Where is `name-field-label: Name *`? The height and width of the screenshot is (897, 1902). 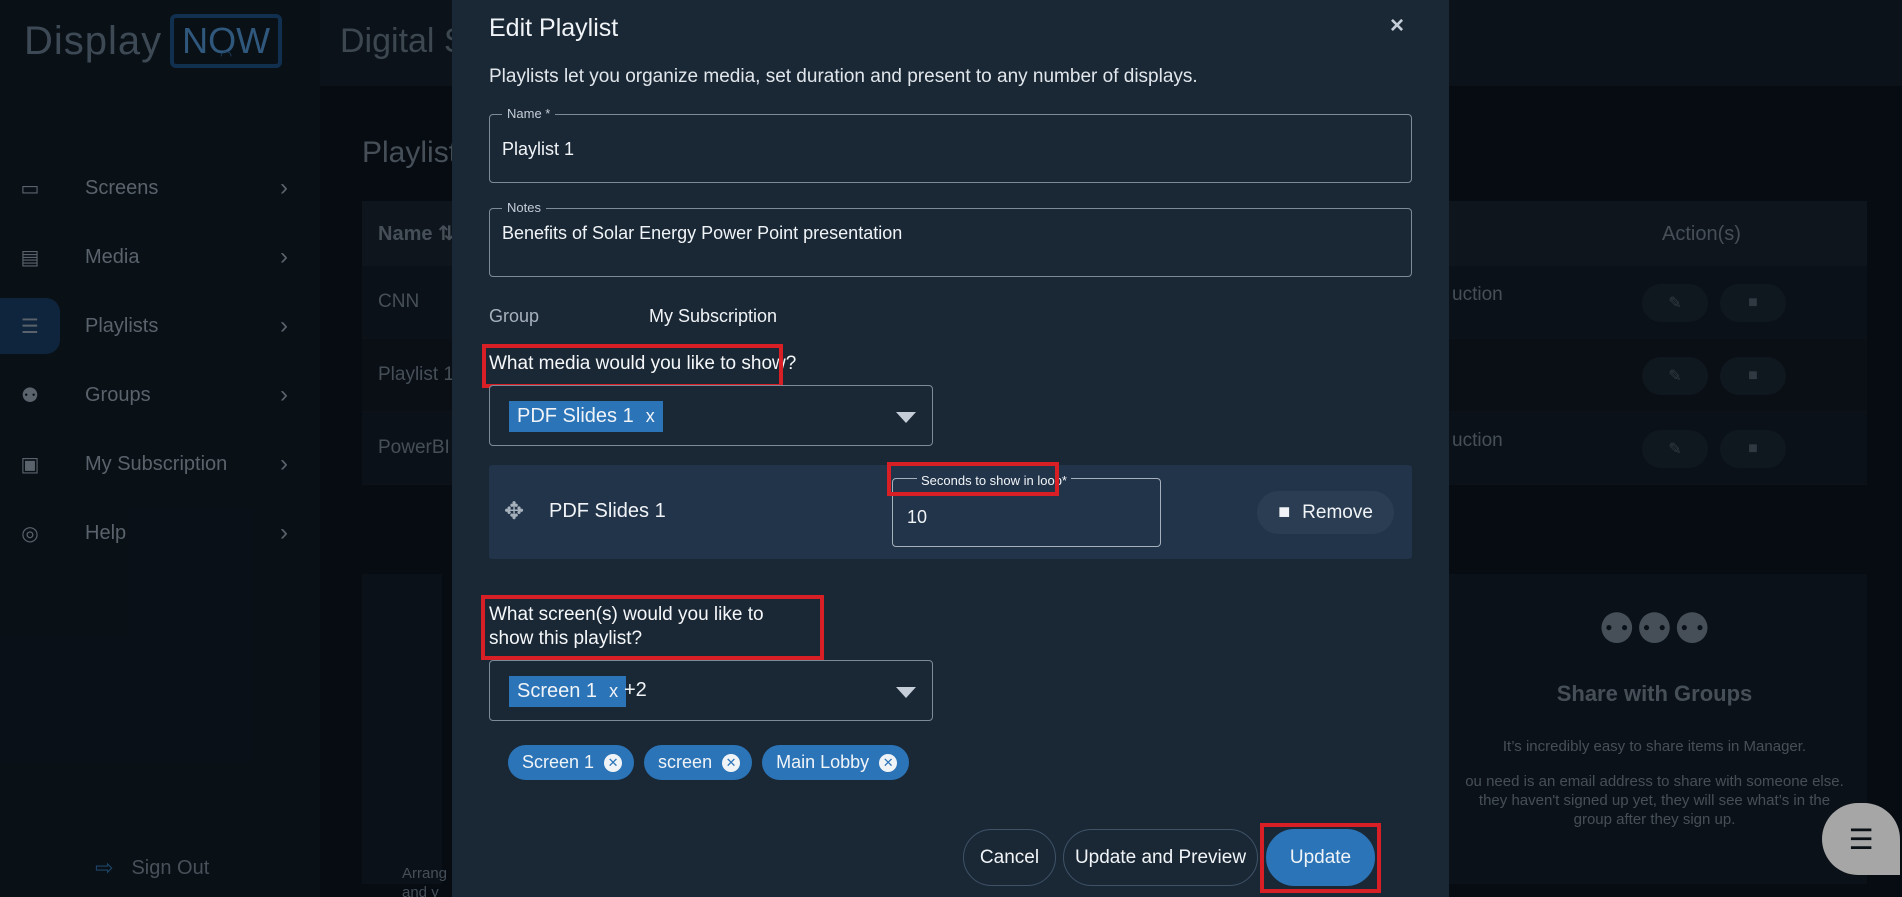
name-field-label: Name * is located at coordinates (529, 113).